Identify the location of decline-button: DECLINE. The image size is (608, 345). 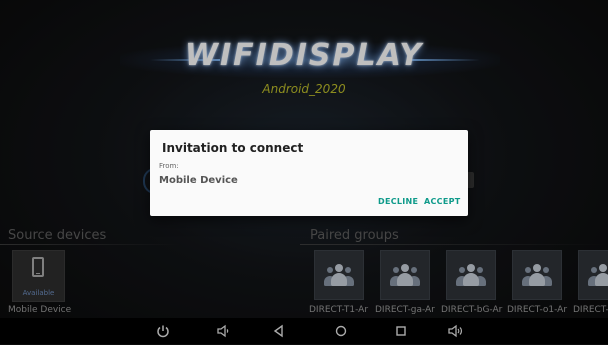
(398, 201).